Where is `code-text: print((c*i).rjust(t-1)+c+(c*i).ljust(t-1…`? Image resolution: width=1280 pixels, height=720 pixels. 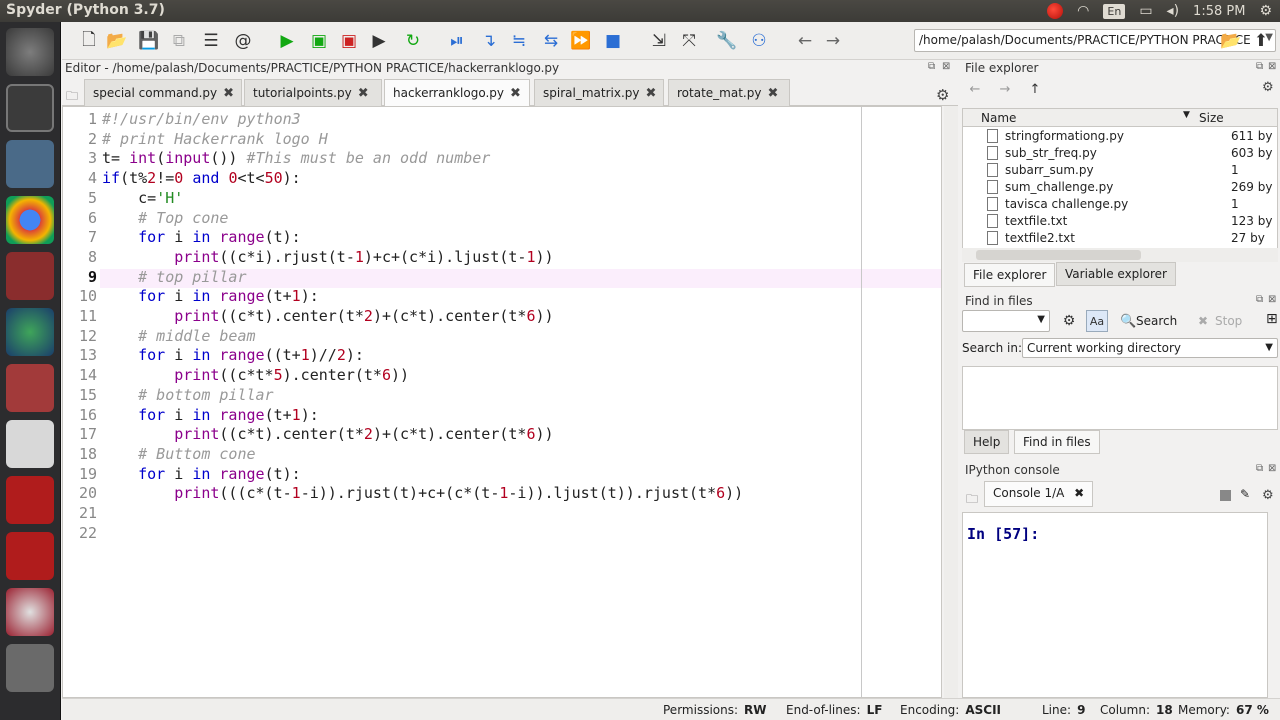
code-text: print((c*i).rjust(t-1)+c+(c*i).ljust(t-1… is located at coordinates (327, 258).